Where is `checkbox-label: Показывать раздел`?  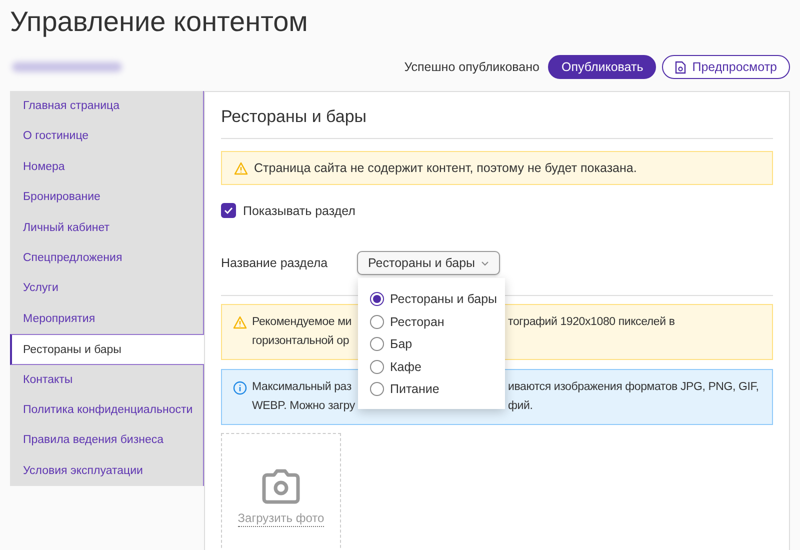
checkbox-label: Показывать раздел is located at coordinates (299, 211).